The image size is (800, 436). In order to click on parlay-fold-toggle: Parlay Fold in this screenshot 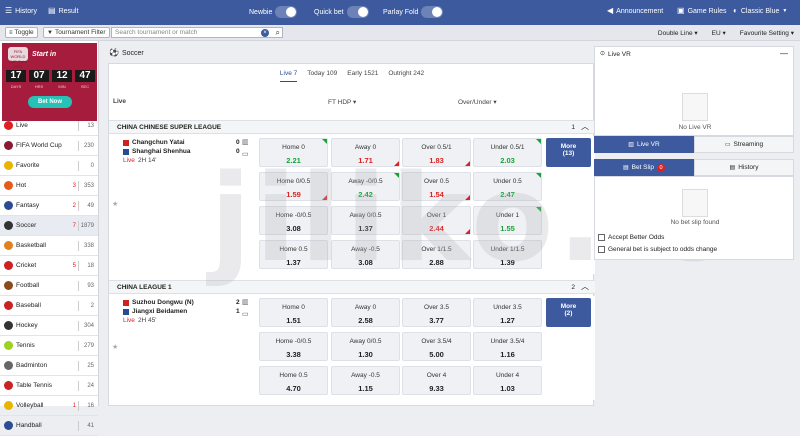, I will do `click(413, 12)`.